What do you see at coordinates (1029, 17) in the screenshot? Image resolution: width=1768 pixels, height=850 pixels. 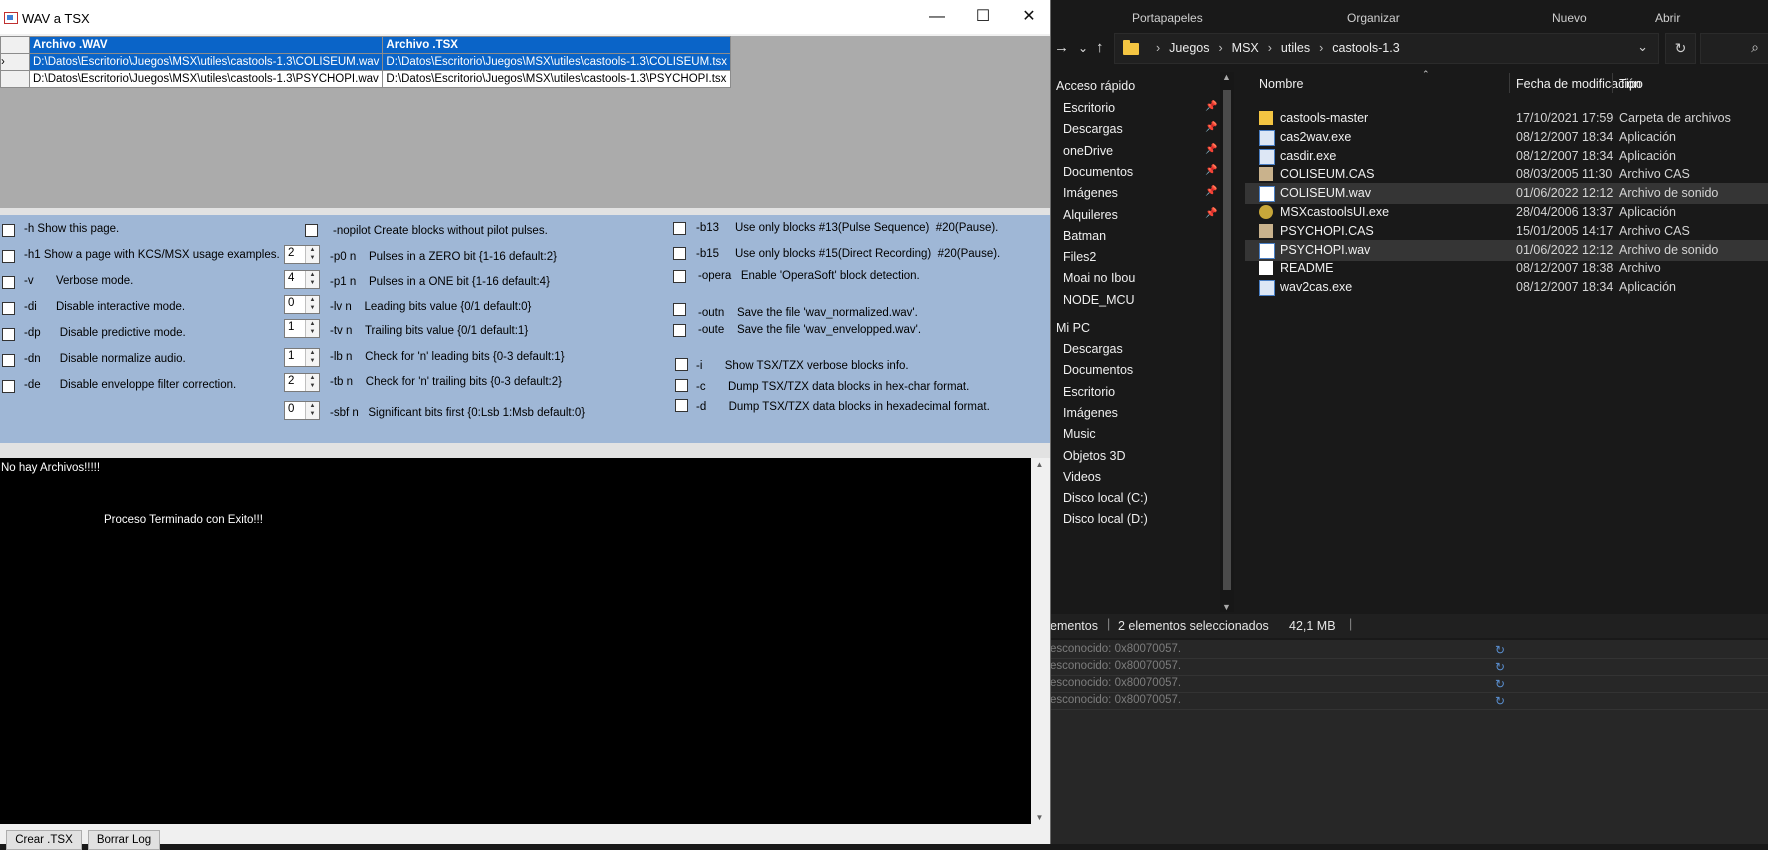 I see `close-button: ✕` at bounding box center [1029, 17].